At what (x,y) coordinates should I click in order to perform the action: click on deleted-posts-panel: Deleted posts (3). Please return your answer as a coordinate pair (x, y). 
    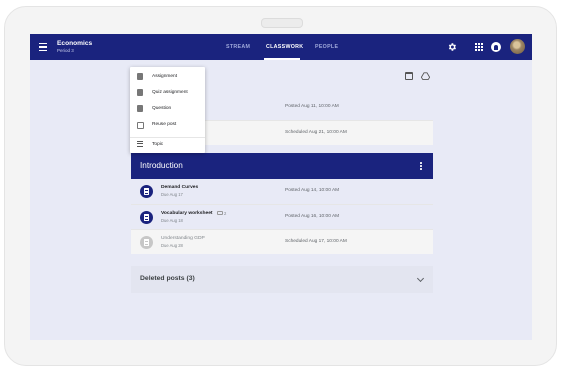
    Looking at the image, I should click on (282, 279).